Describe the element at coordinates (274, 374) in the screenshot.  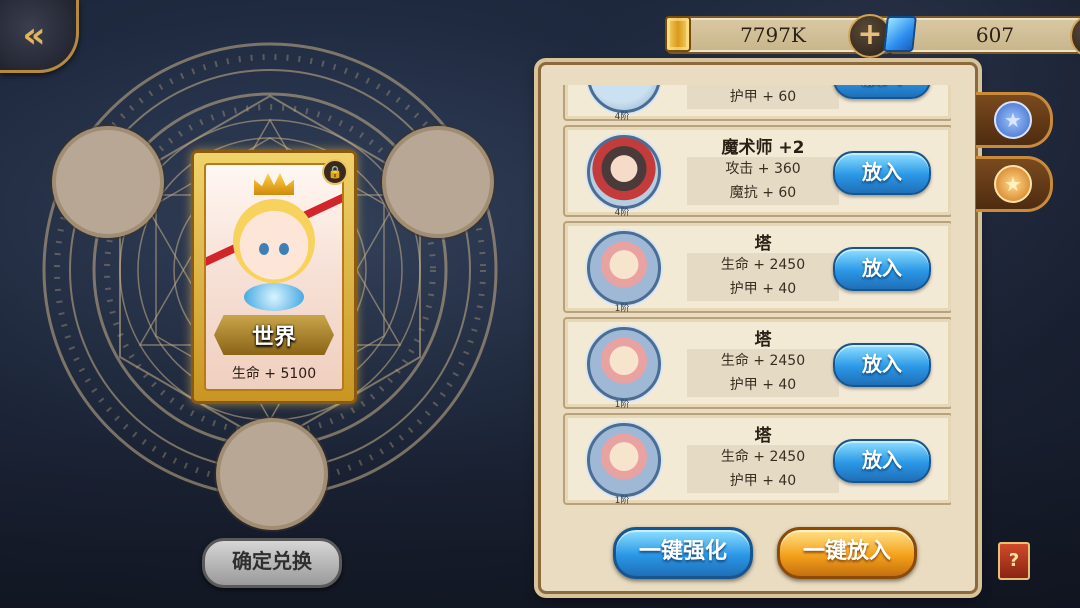
I see `card-stat: 生命 + 5100` at that location.